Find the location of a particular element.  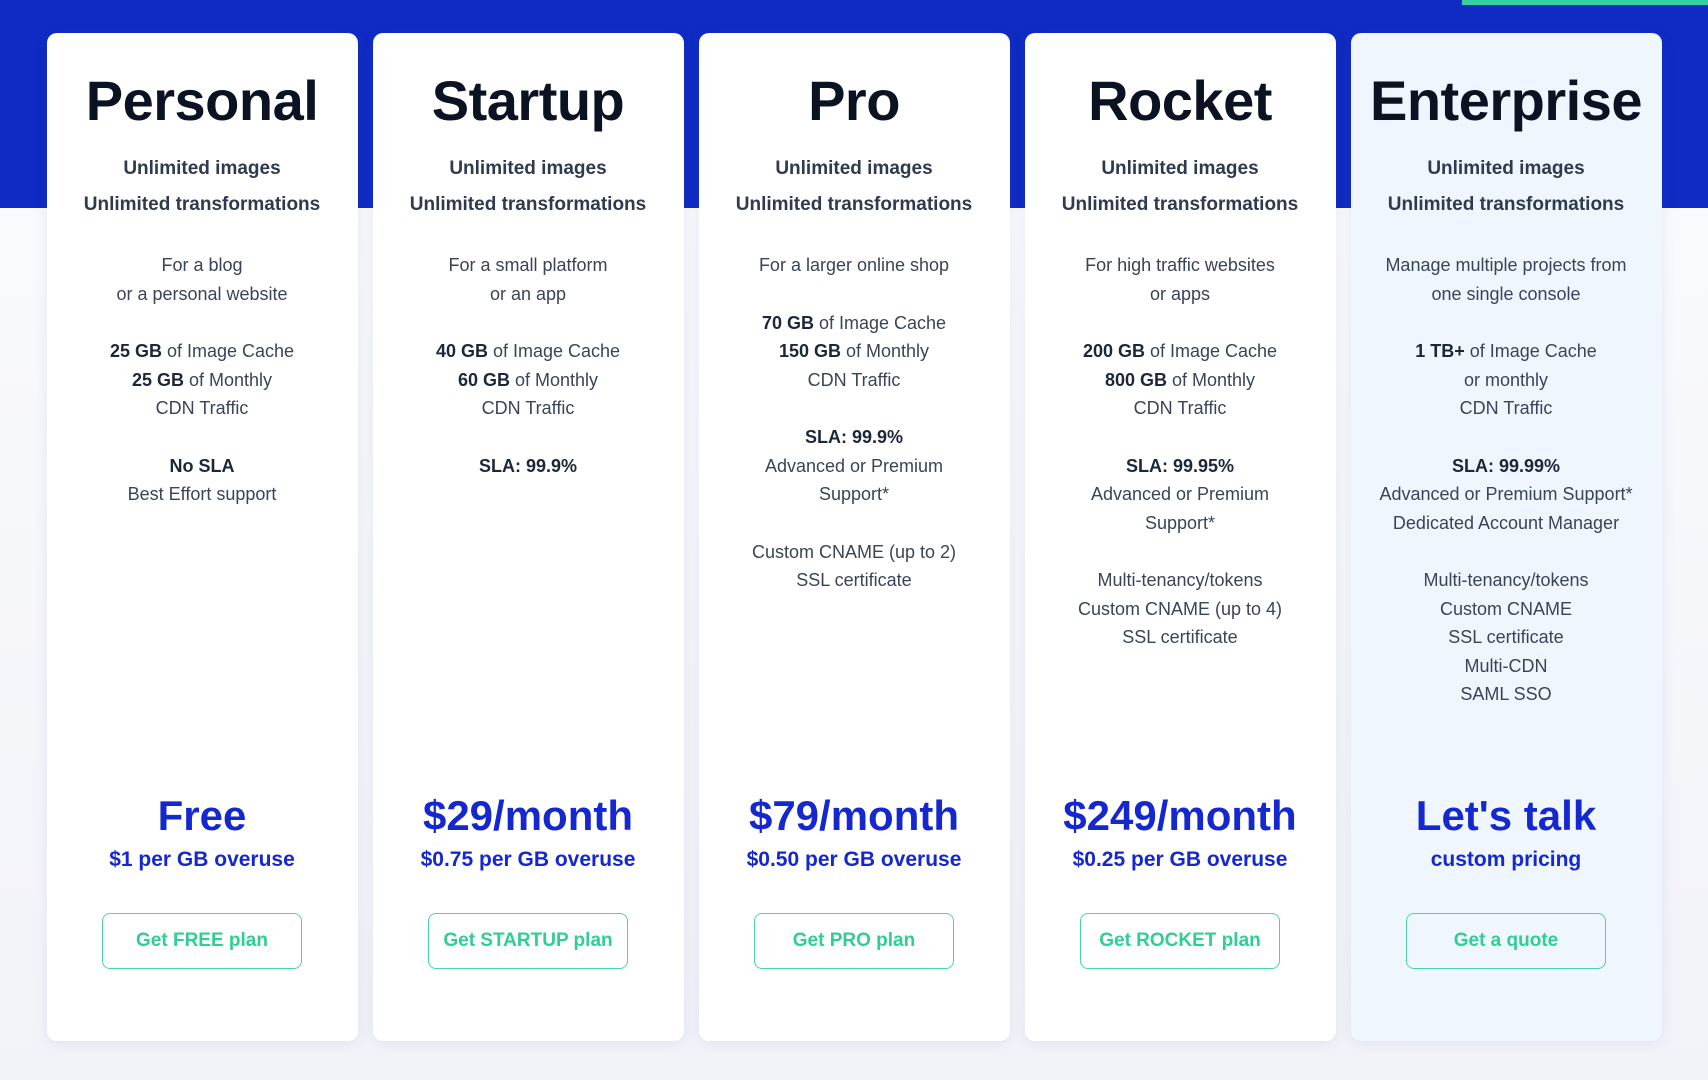

plan-feature-group: For a larger online shop is located at coordinates (854, 265).